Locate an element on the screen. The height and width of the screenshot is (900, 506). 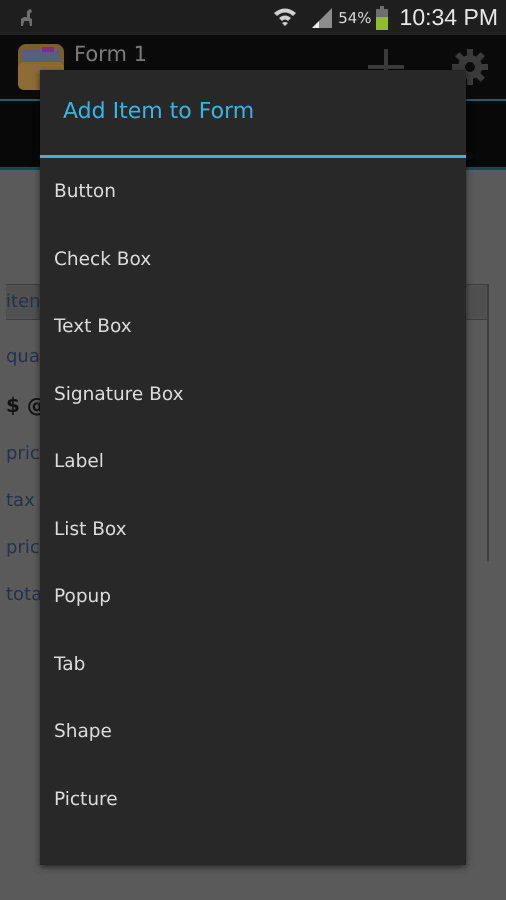
menu-item: Check Box is located at coordinates (253, 259).